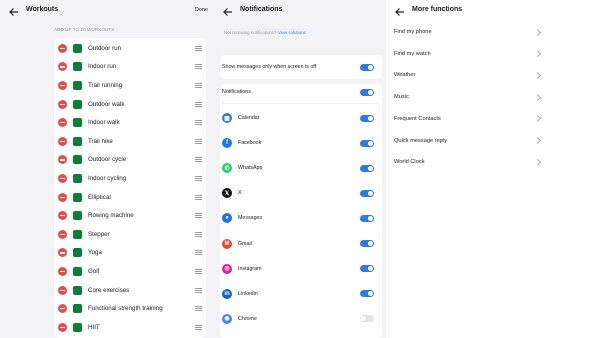 The height and width of the screenshot is (338, 600). I want to click on cycling-icon, so click(77, 160).